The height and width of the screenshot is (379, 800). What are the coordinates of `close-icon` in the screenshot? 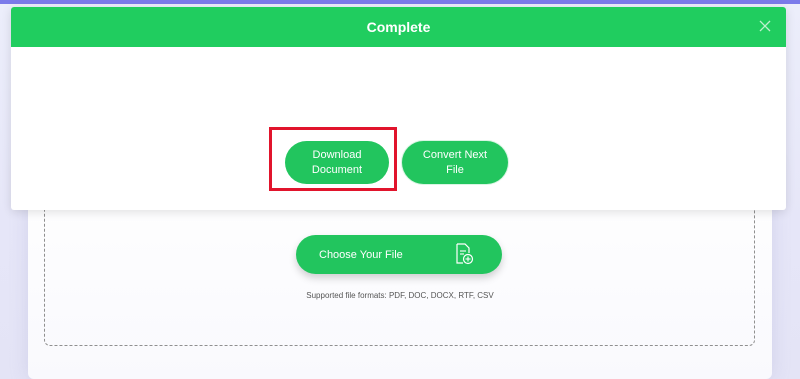 It's located at (765, 26).